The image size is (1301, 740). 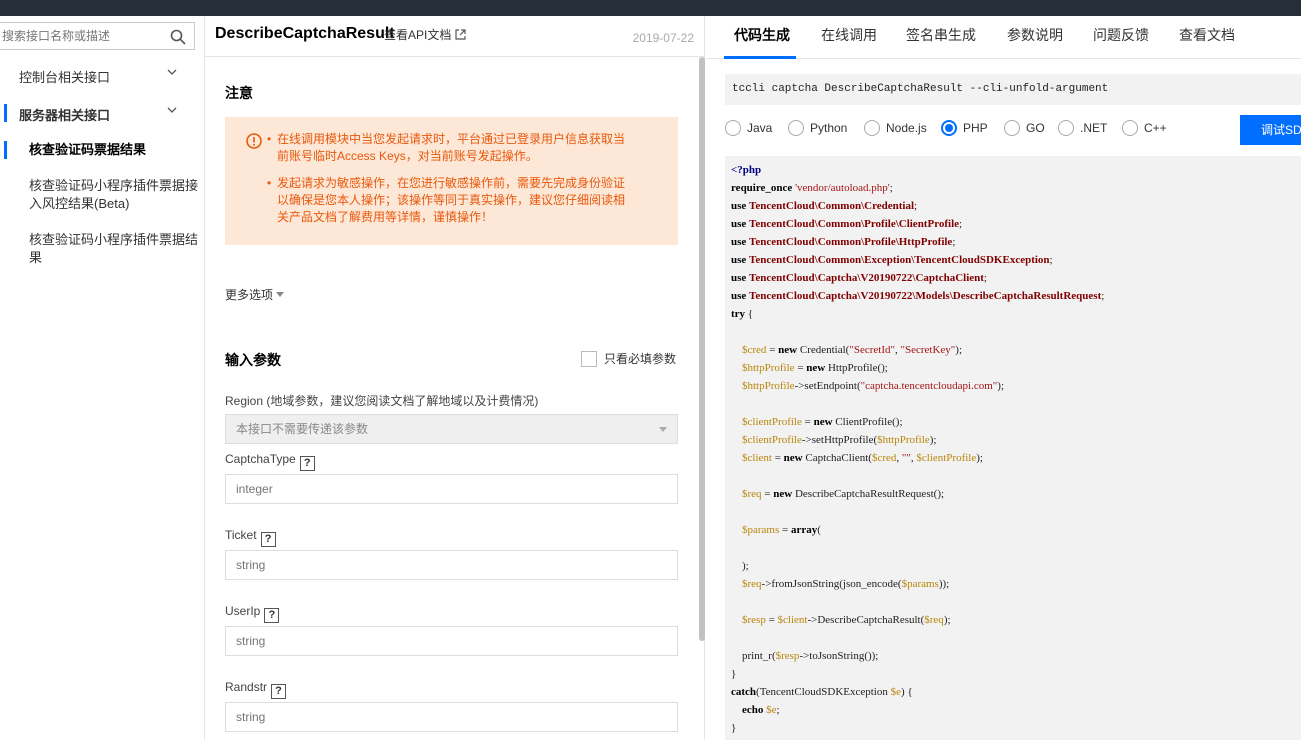 I want to click on lang-option-go: GO, so click(x=1024, y=128).